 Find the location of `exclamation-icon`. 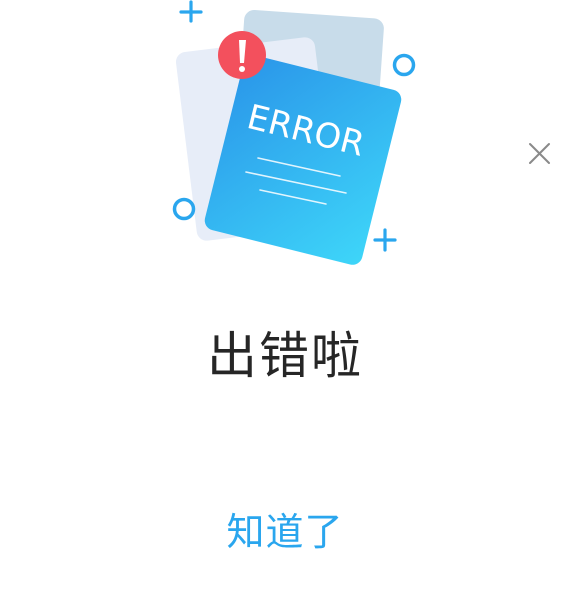

exclamation-icon is located at coordinates (242, 55).